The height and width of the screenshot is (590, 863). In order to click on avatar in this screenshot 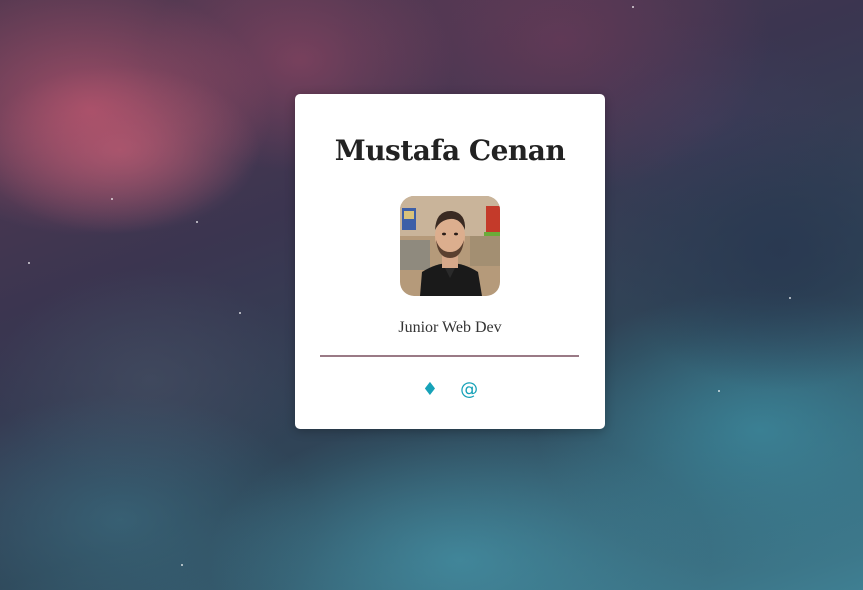, I will do `click(450, 246)`.